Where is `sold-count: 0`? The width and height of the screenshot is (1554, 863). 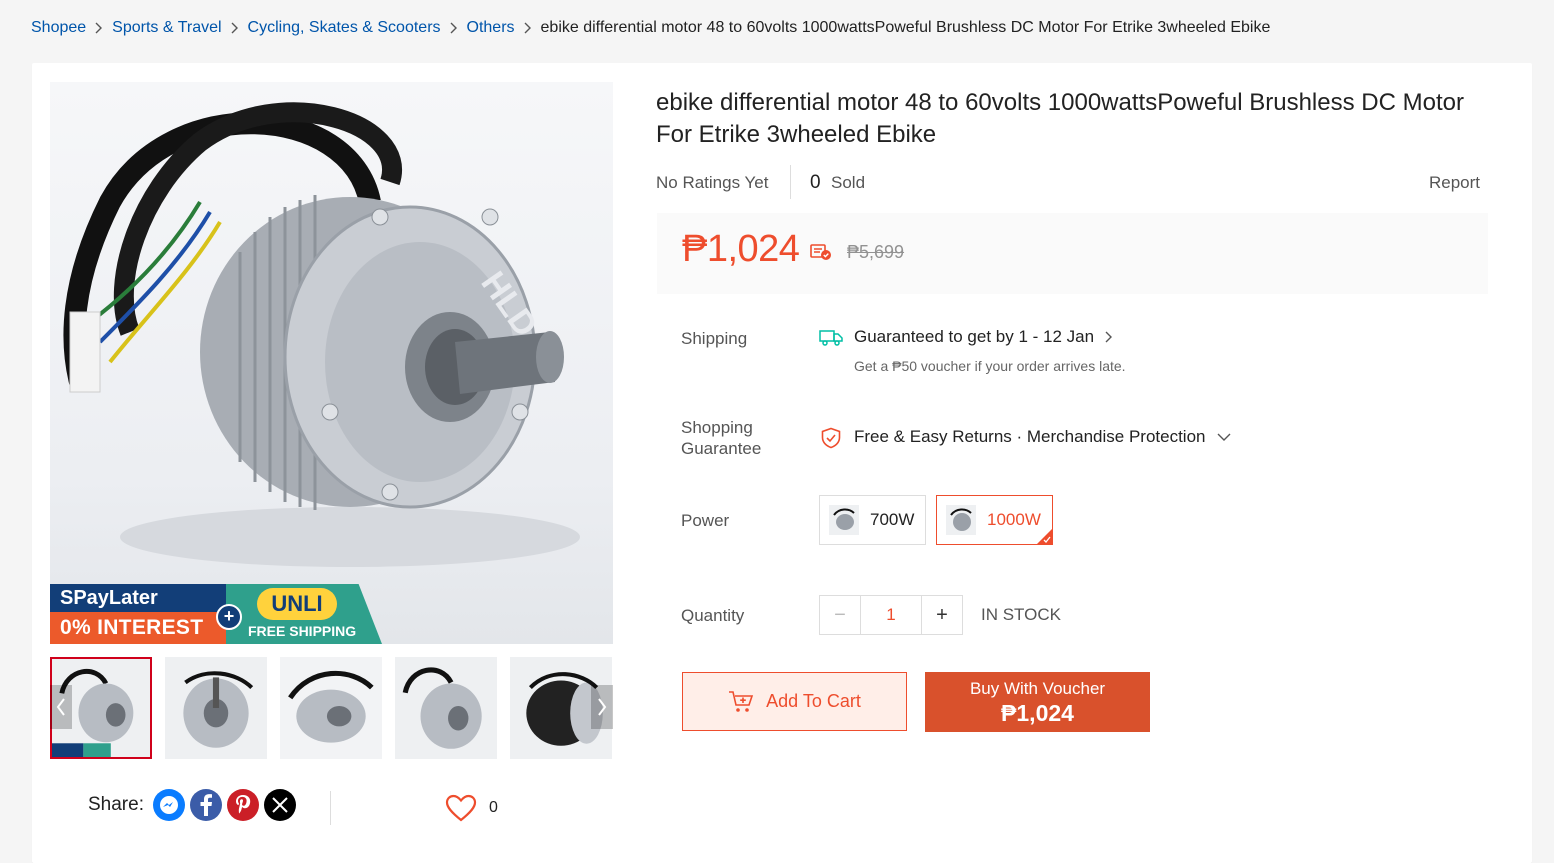
sold-count: 0 is located at coordinates (815, 182).